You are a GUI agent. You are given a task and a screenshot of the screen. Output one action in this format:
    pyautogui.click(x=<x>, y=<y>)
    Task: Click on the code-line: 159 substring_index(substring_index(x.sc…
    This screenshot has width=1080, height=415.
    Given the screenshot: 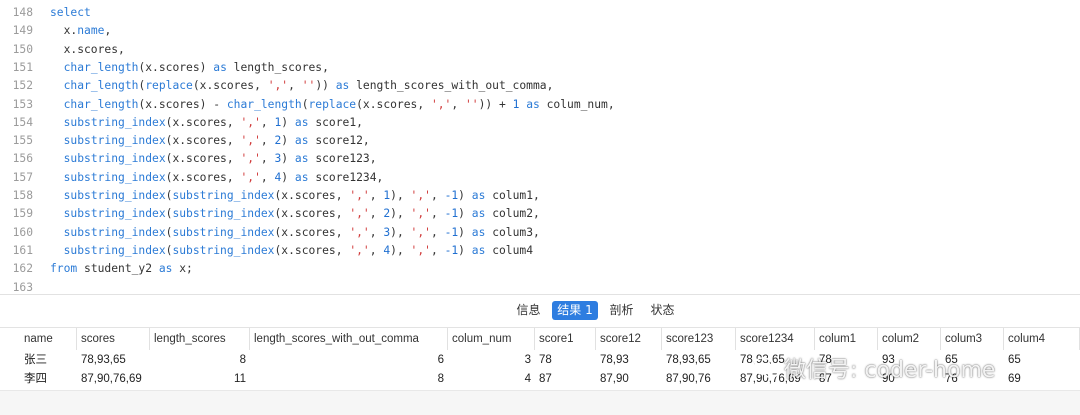 What is the action you would take?
    pyautogui.click(x=540, y=214)
    